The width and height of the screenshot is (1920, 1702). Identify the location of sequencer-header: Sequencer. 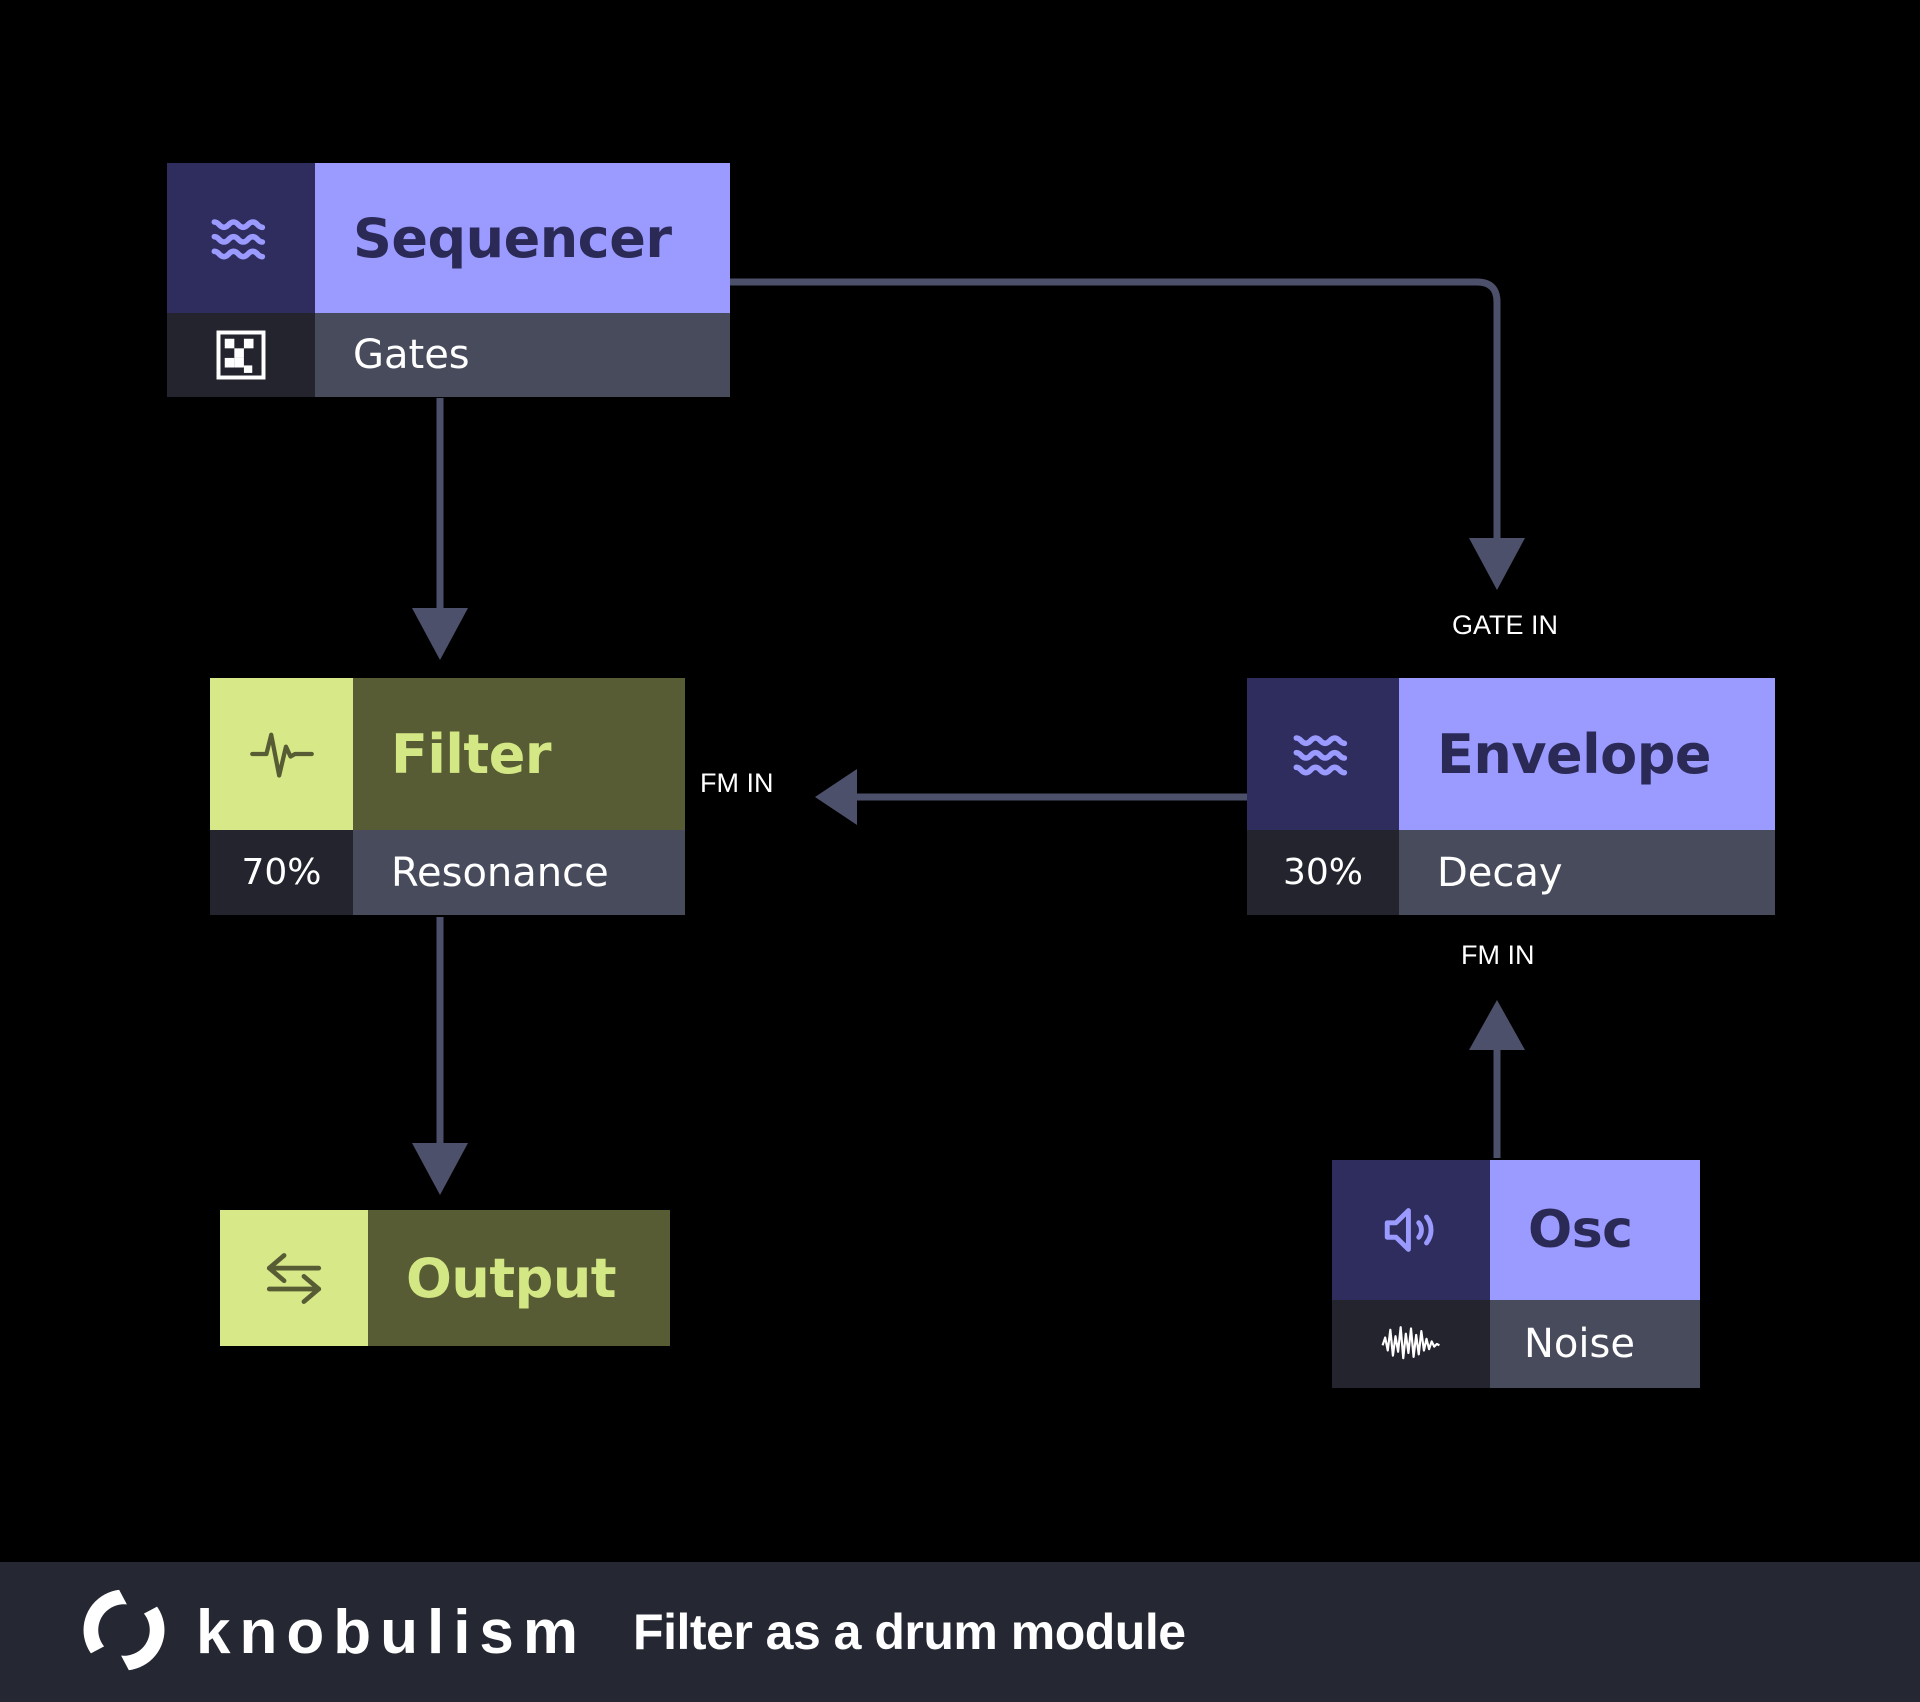
(448, 238).